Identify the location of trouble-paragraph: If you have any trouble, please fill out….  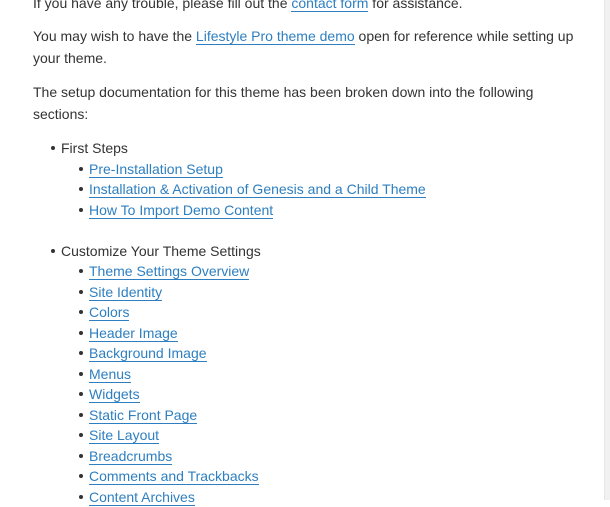
(308, 7).